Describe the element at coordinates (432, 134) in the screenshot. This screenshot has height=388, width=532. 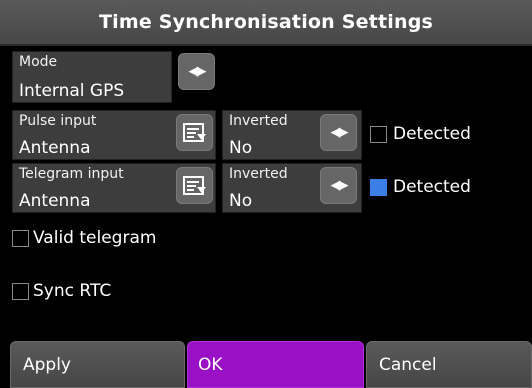
I see `pulse-detected-label: Detected` at that location.